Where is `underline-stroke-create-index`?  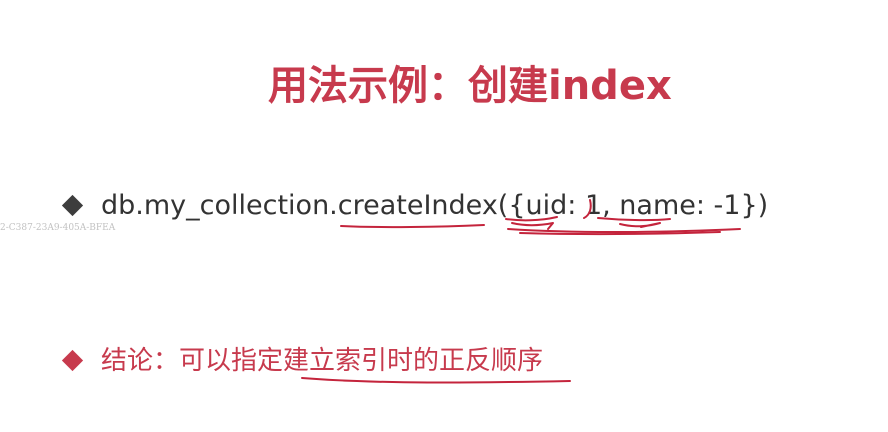 underline-stroke-create-index is located at coordinates (412, 226).